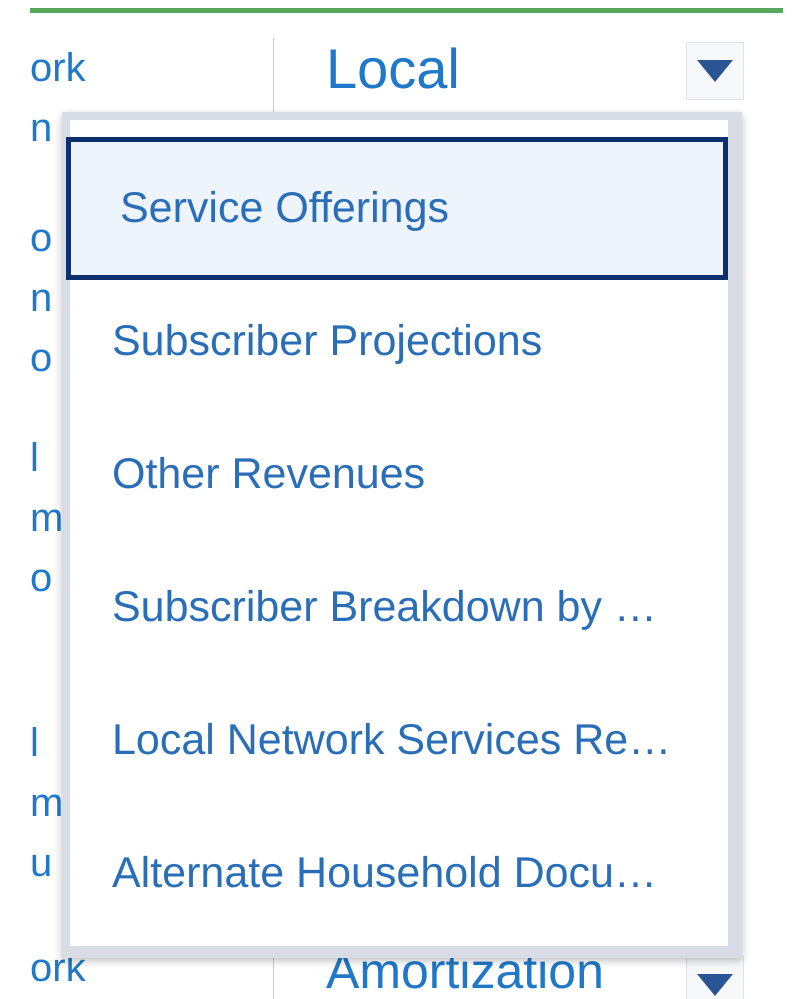  I want to click on table-cell-text: Amortization, so click(465, 971).